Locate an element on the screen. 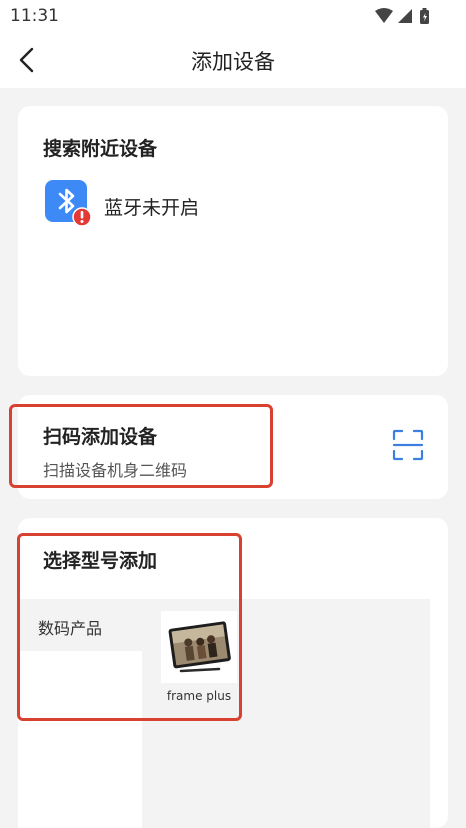  app-bar: 添加设备 is located at coordinates (233, 60).